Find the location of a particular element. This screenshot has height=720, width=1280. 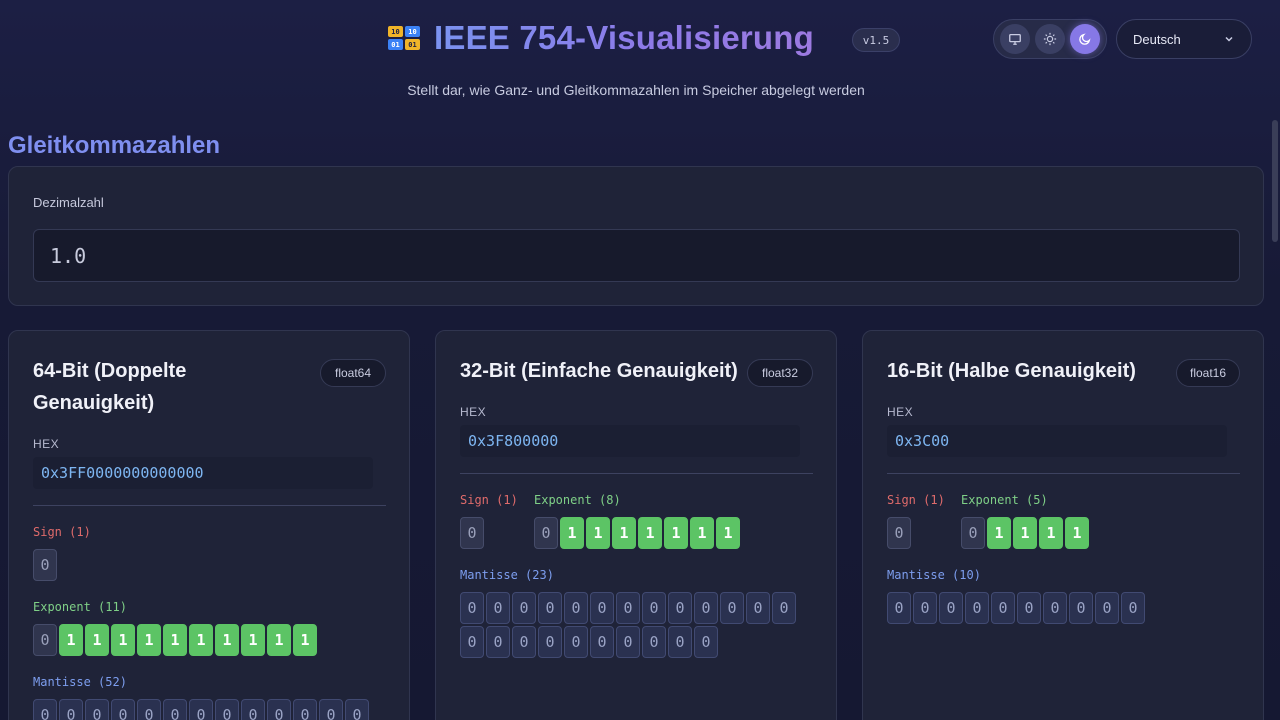

logo-digit: 01 is located at coordinates (412, 44).